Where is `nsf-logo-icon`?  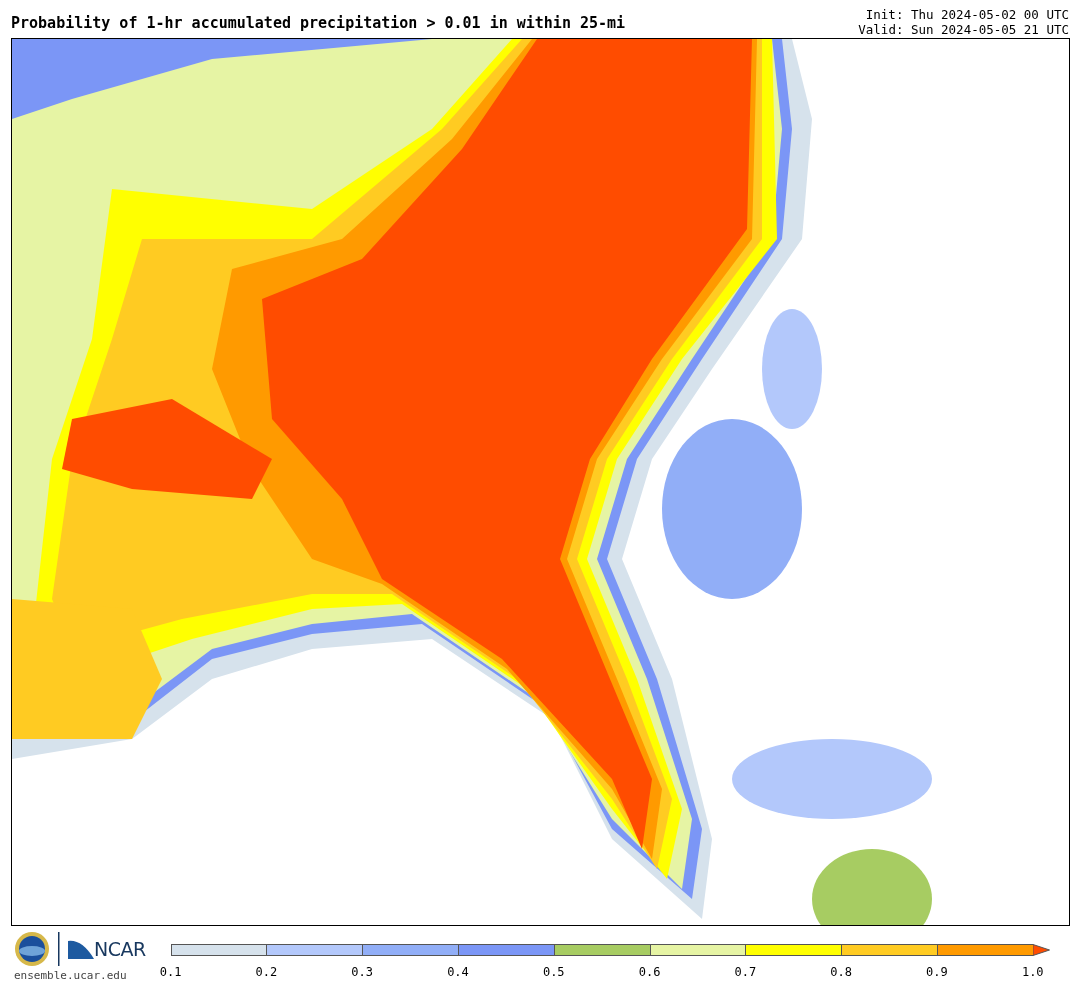 nsf-logo-icon is located at coordinates (32, 949).